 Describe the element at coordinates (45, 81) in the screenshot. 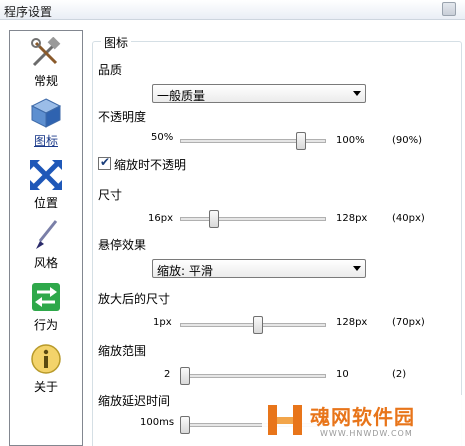

I see `sidebar-item-label: 常规` at that location.